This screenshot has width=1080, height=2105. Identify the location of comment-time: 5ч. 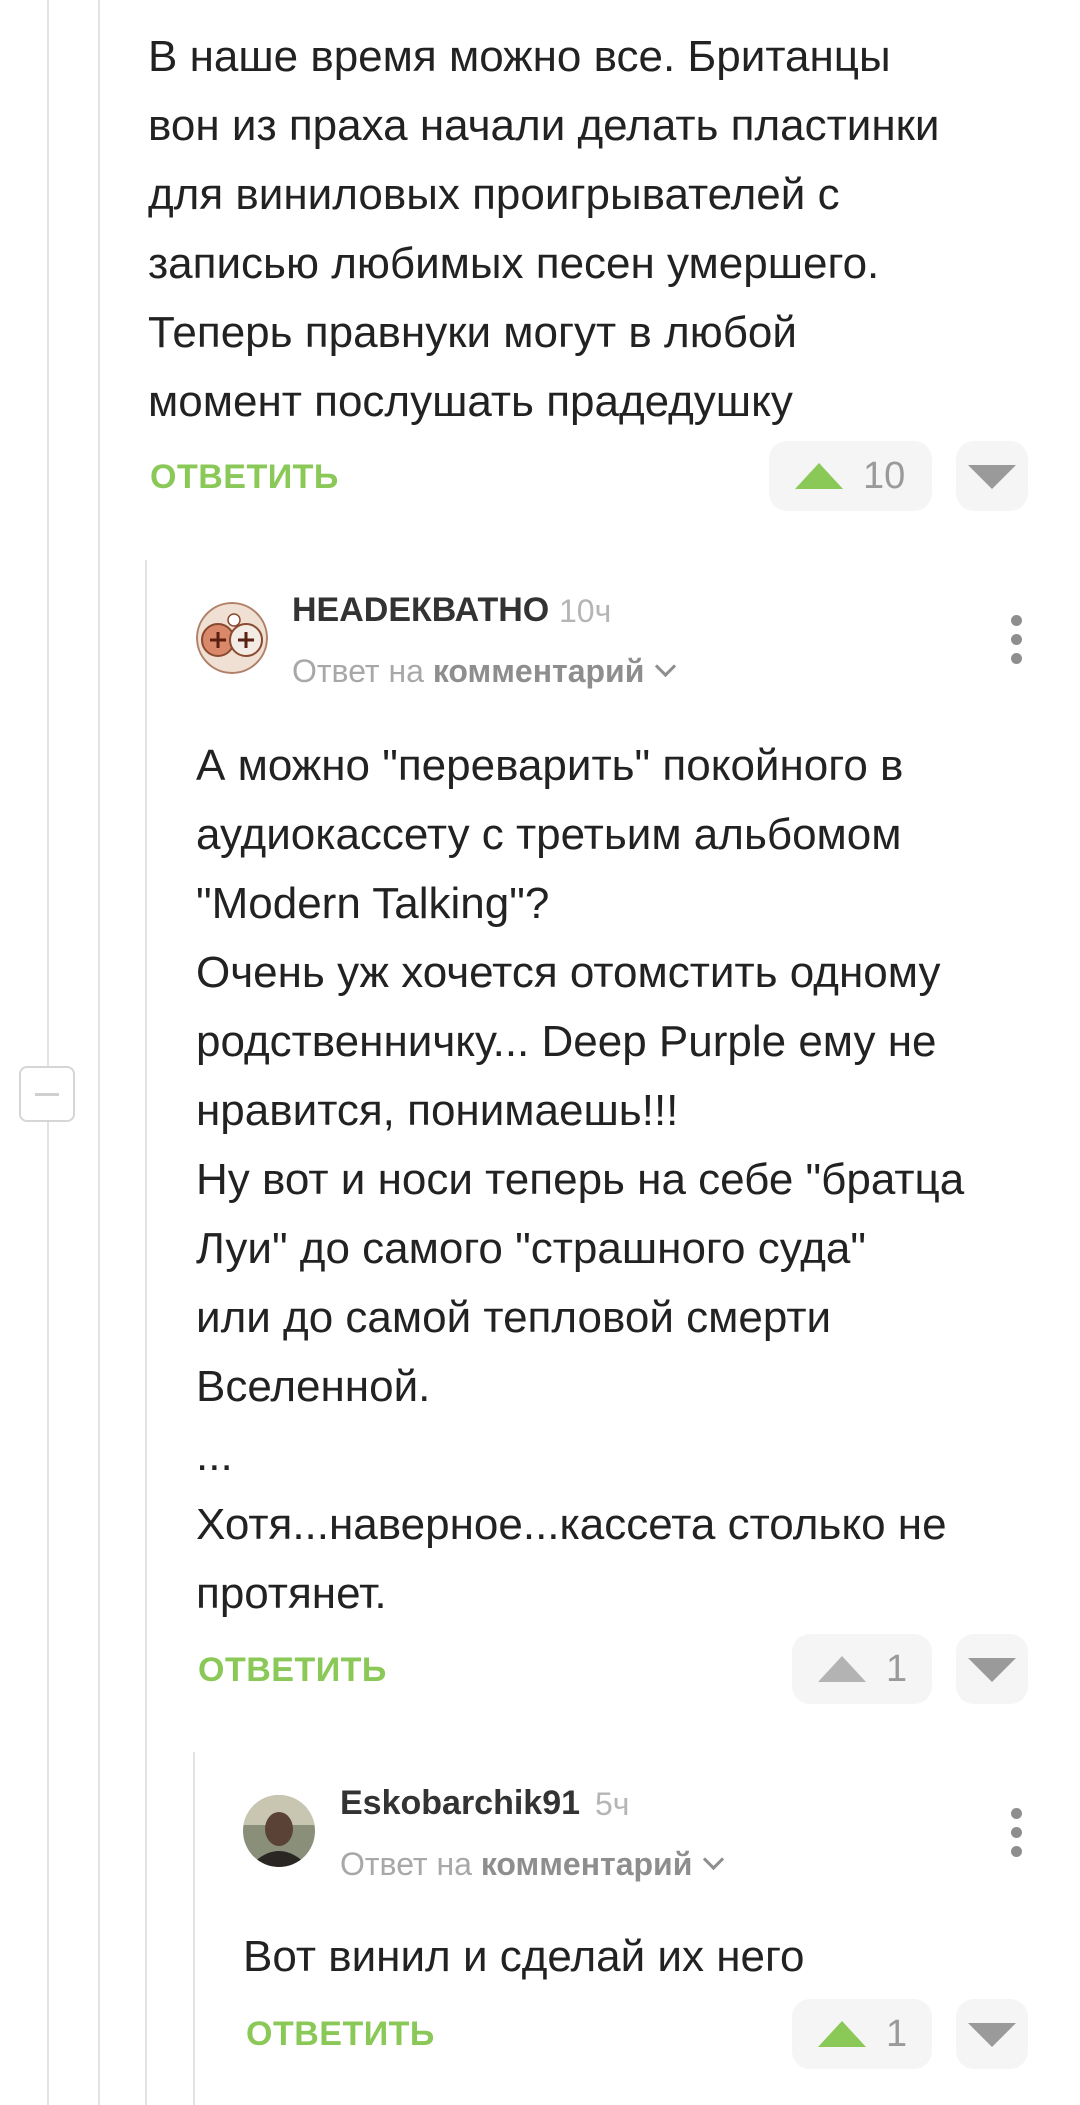
(612, 1804).